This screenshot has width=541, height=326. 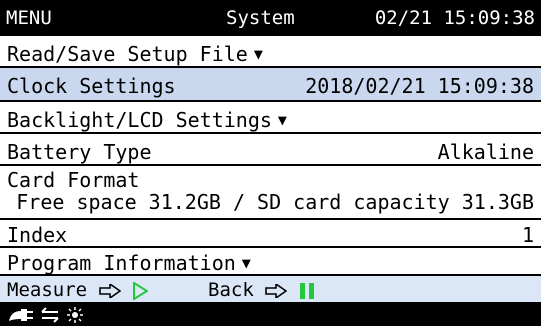 What do you see at coordinates (231, 290) in the screenshot?
I see `back-label: Back` at bounding box center [231, 290].